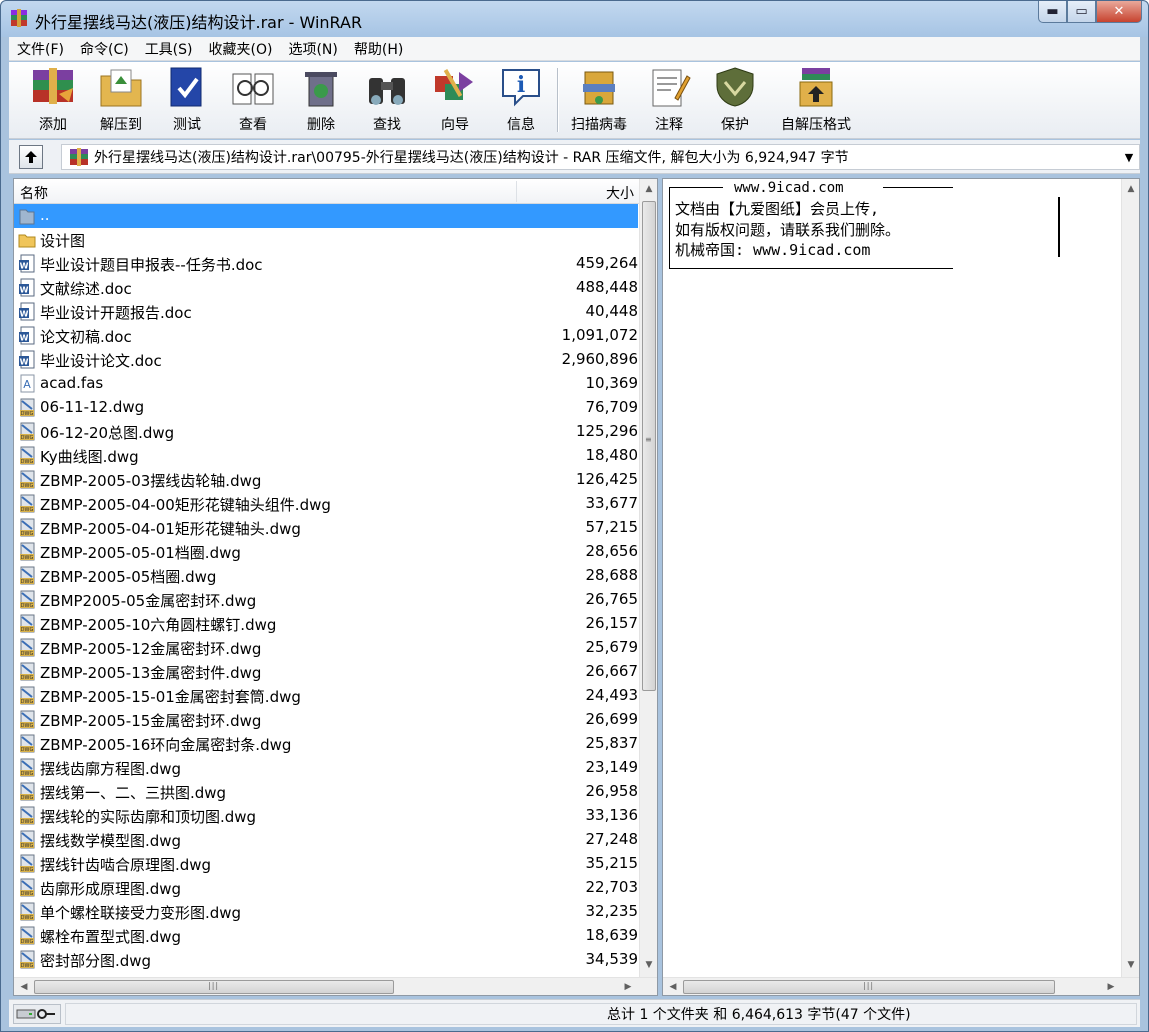 The height and width of the screenshot is (1032, 1149). I want to click on file-row: DWG ZBMP-2005-04-01矩形花键轴头.dwg 57,215, so click(326, 528).